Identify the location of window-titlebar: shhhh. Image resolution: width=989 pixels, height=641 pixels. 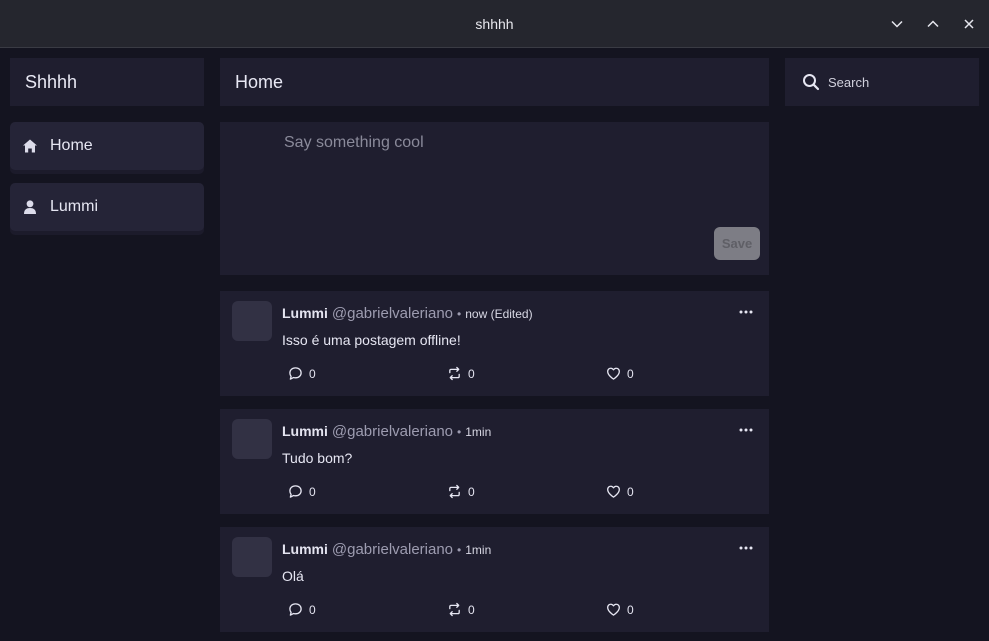
(494, 24).